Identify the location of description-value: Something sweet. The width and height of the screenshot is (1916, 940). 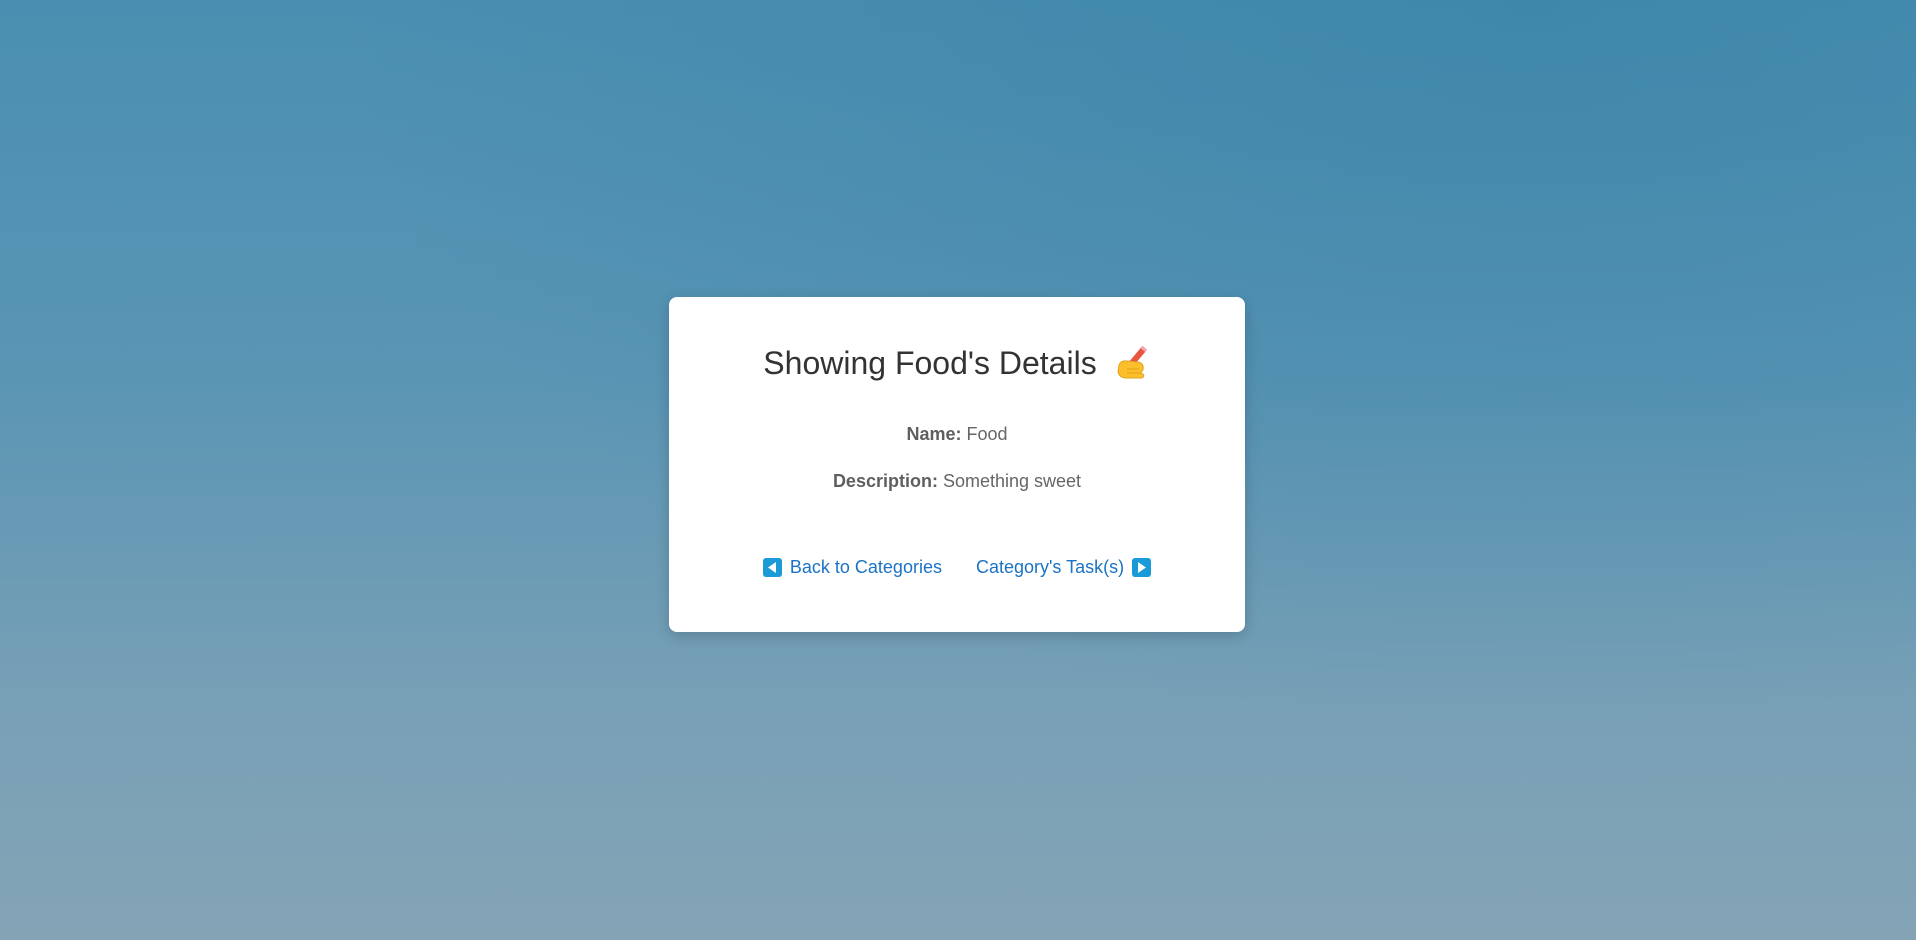
(1012, 481).